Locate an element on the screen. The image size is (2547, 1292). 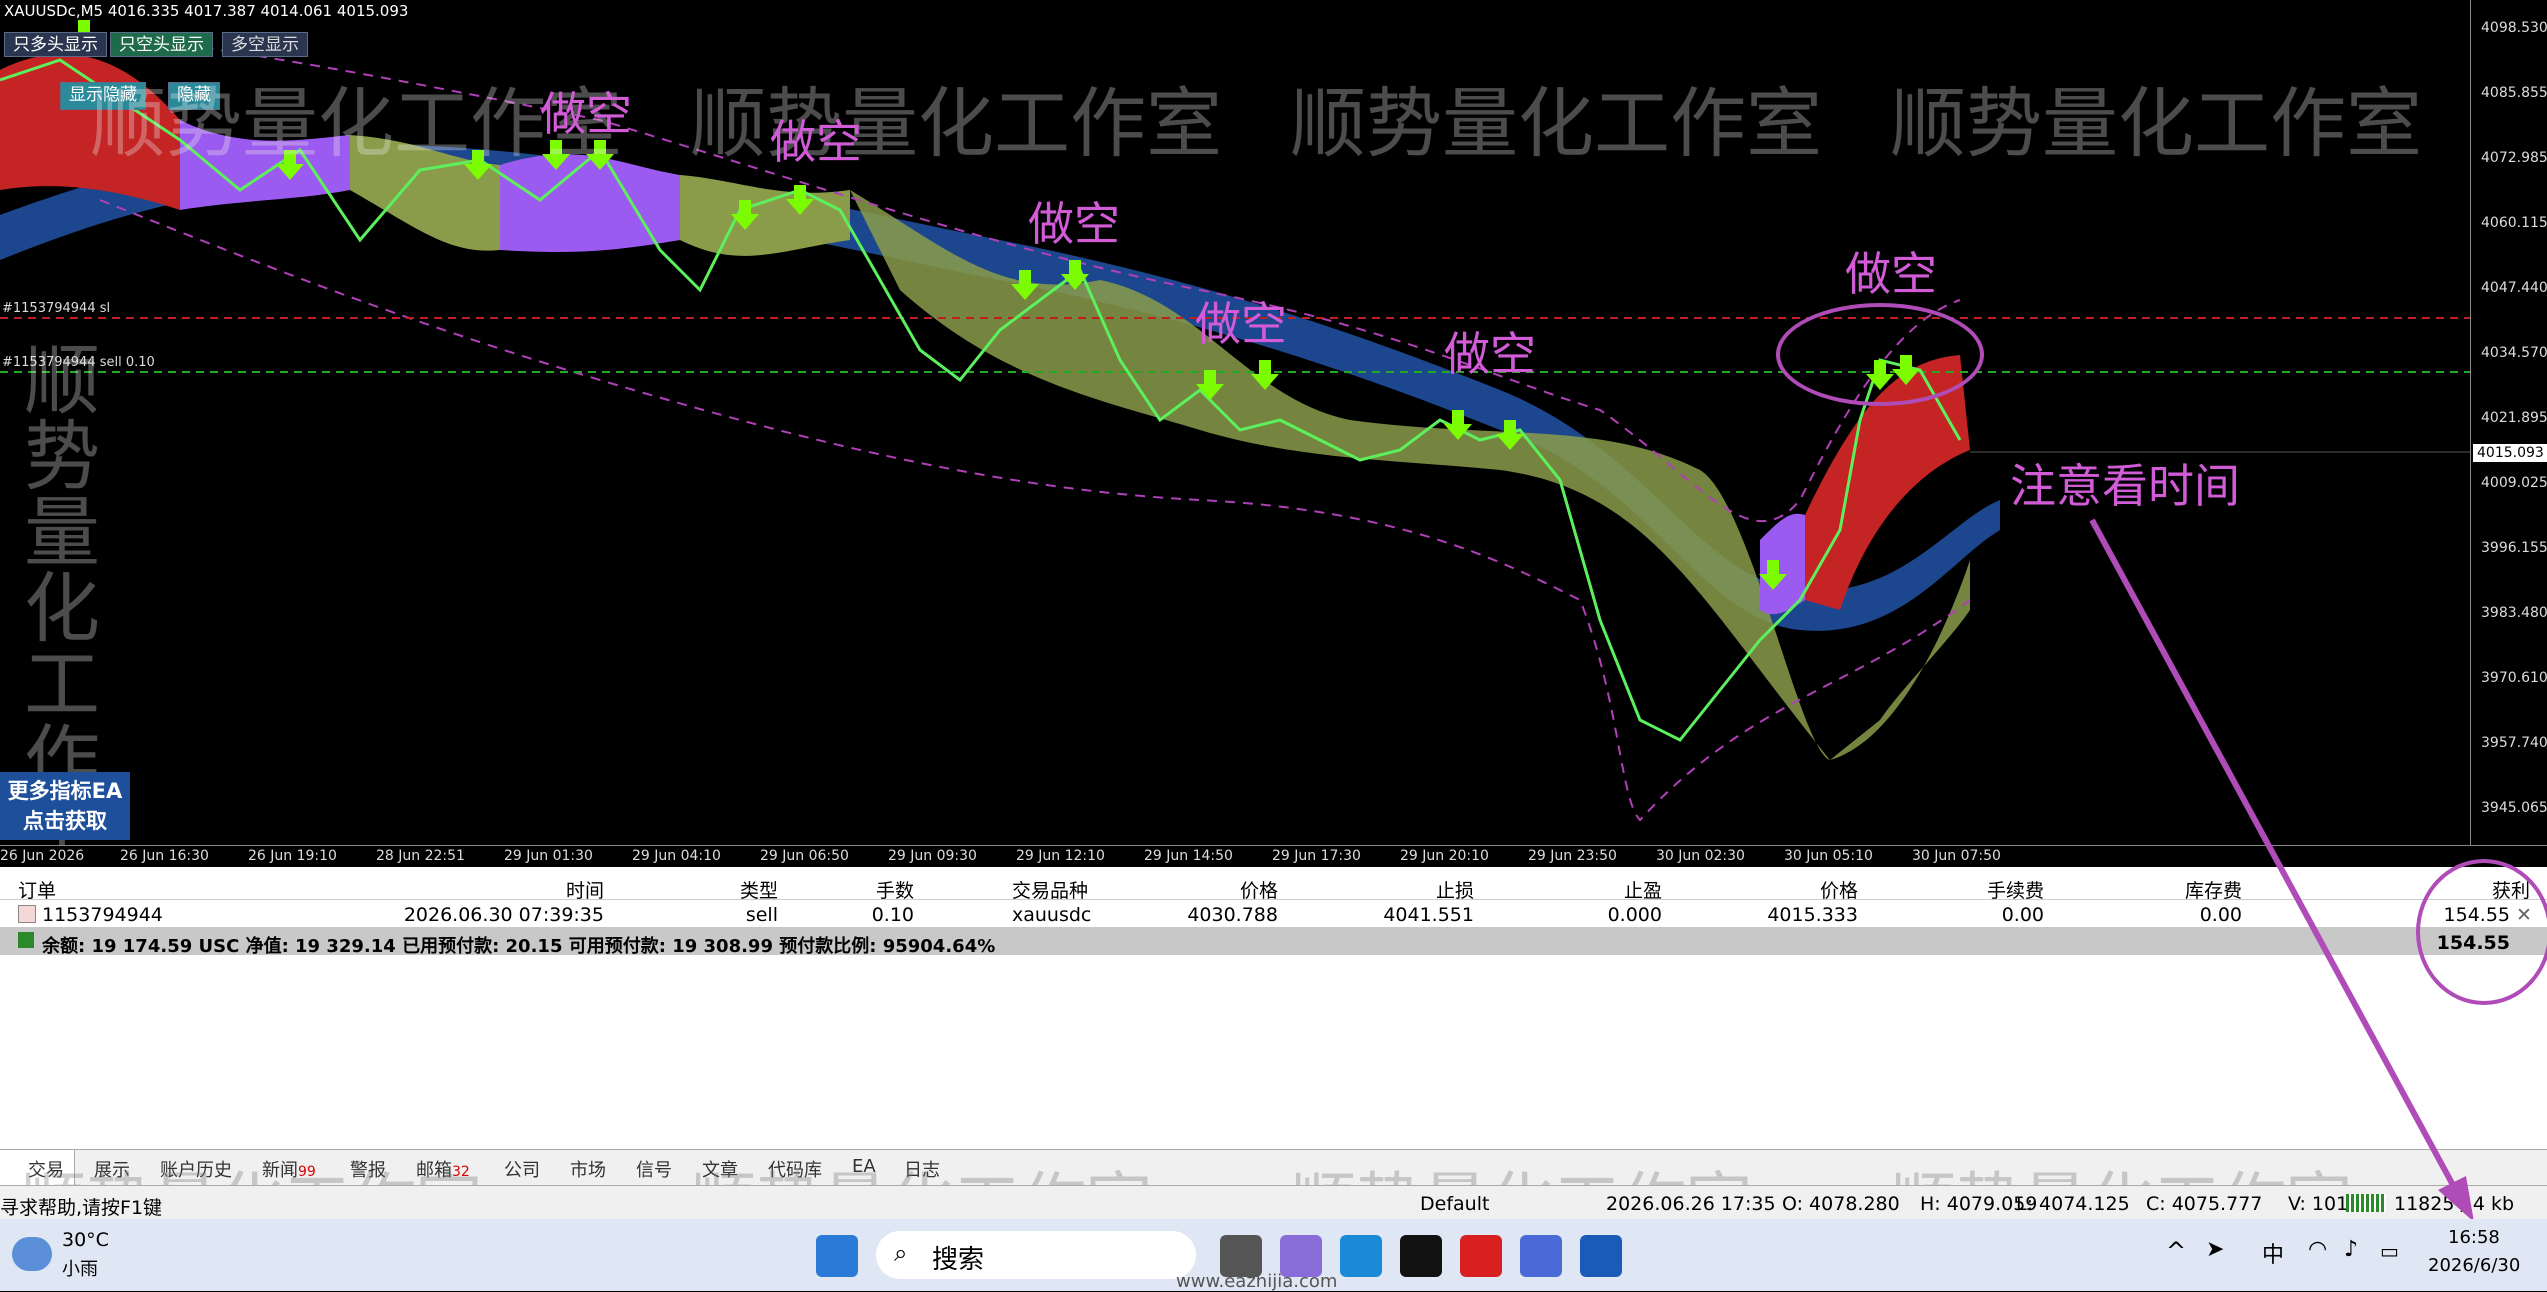
battery-icon: ▭ is located at coordinates (2389, 1251).